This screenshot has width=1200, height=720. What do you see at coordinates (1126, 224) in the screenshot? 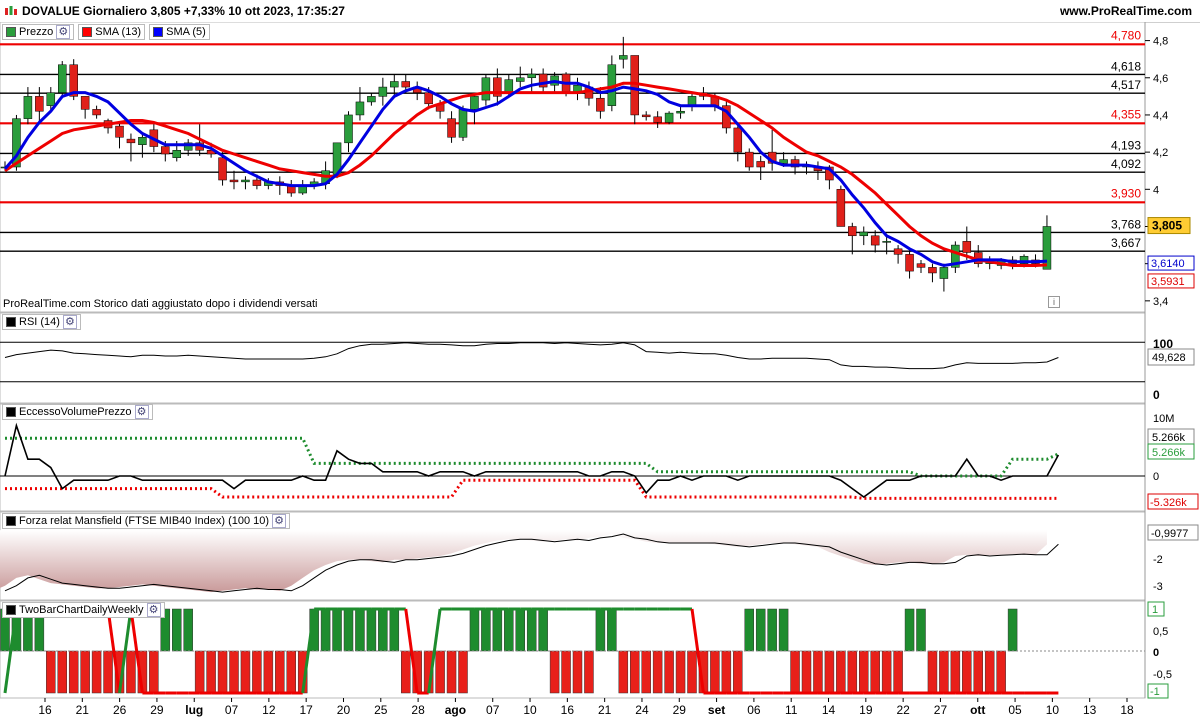
I see `black-level-label: 3,768` at bounding box center [1126, 224].